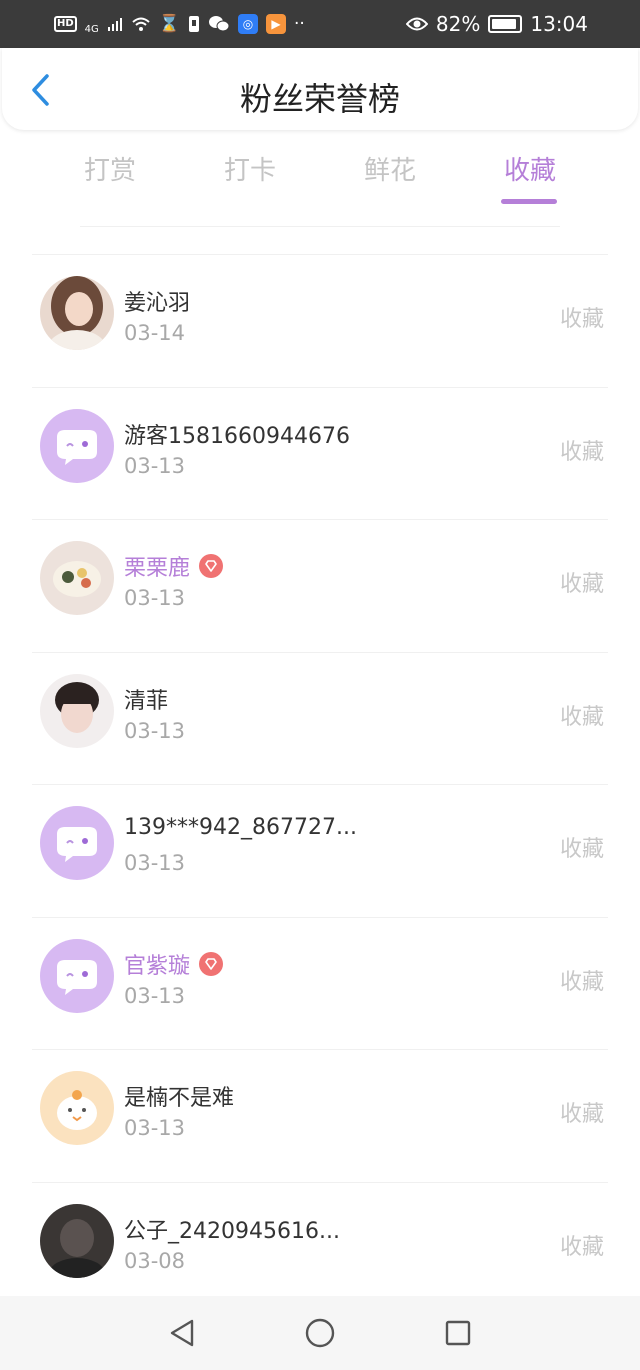 This screenshot has width=640, height=1370. I want to click on header: 粉丝荣誉榜, so click(320, 89).